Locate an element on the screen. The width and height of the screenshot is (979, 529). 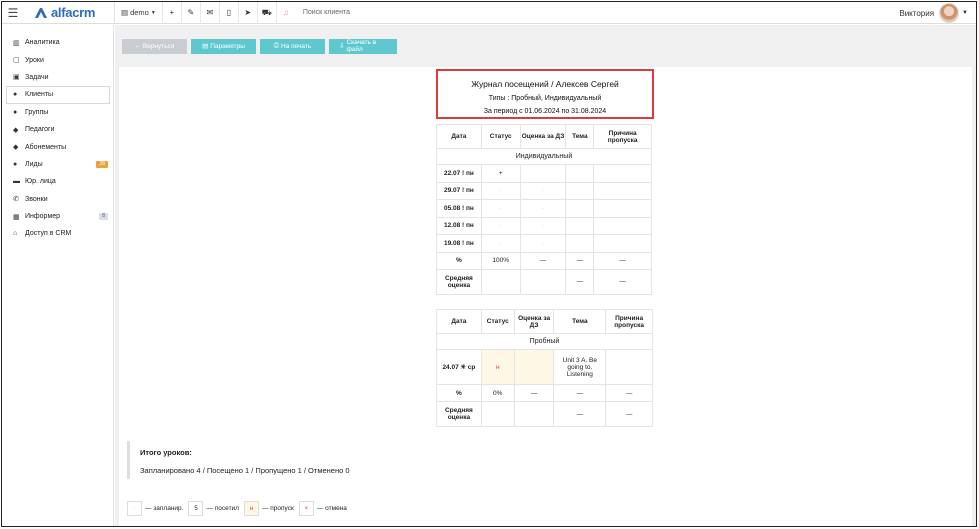
grade-cell is located at coordinates (543, 173).